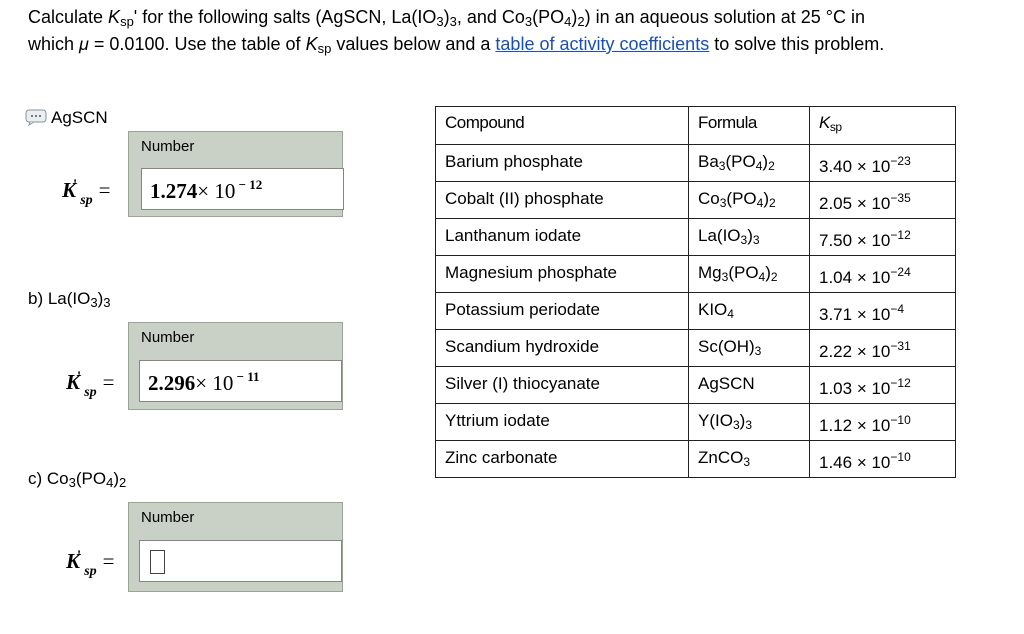  Describe the element at coordinates (240, 561) in the screenshot. I see `answer-input-c` at that location.